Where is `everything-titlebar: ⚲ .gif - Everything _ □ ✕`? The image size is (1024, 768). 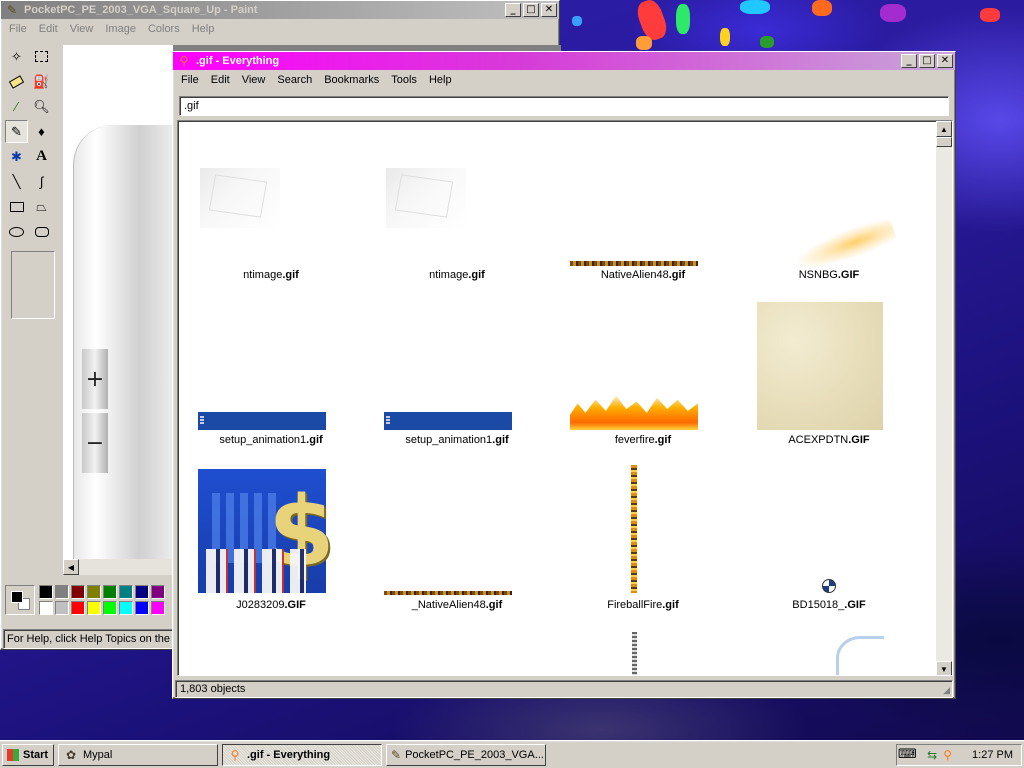
everything-titlebar: ⚲ .gif - Everything _ □ ✕ is located at coordinates (564, 61).